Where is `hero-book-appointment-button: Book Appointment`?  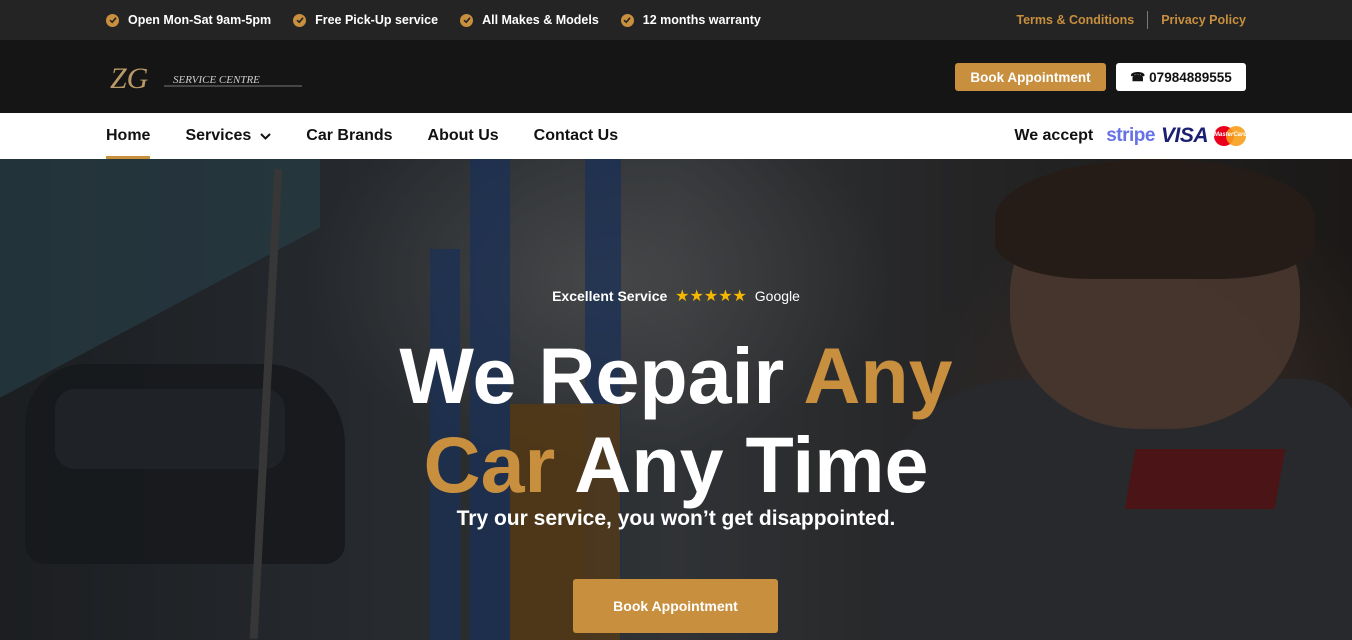
hero-book-appointment-button: Book Appointment is located at coordinates (675, 606).